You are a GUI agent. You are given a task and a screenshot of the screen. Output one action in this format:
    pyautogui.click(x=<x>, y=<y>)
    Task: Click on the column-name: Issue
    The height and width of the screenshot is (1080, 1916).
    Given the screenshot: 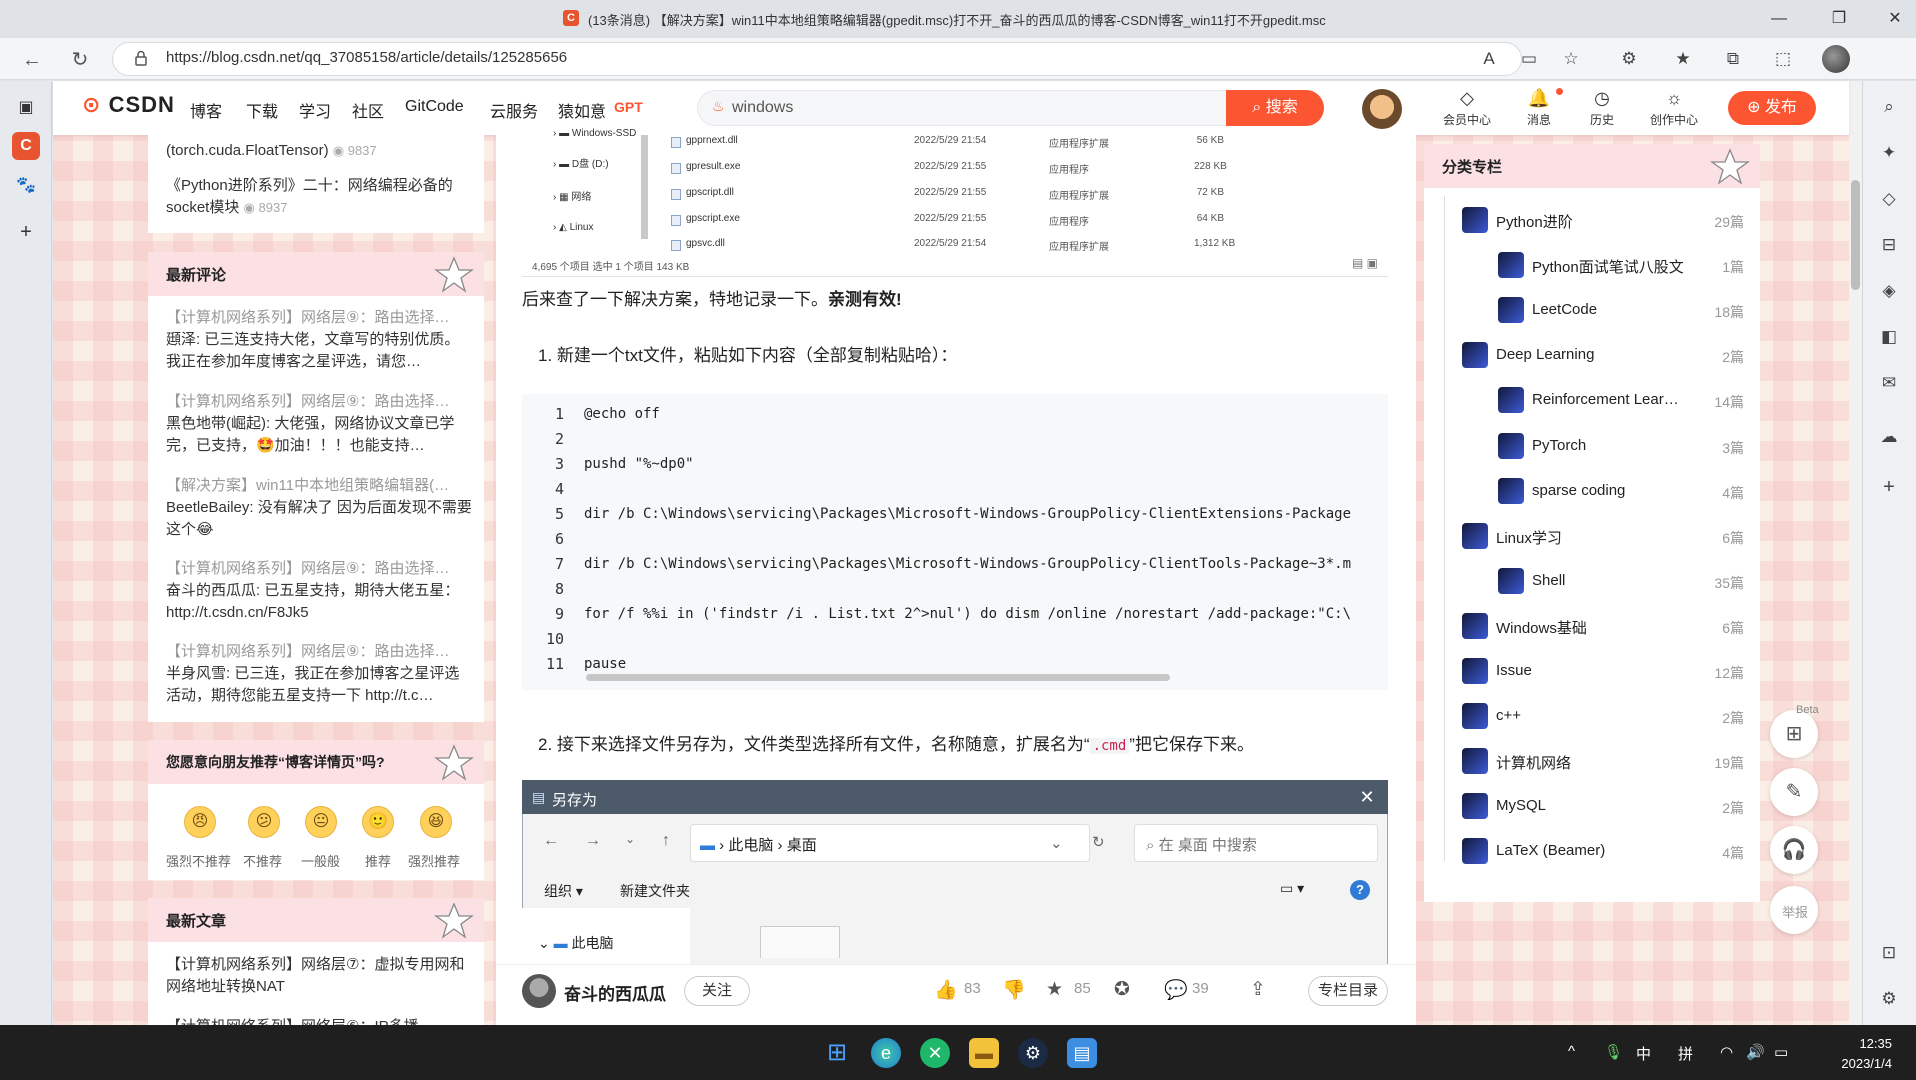 What is the action you would take?
    pyautogui.click(x=1514, y=670)
    